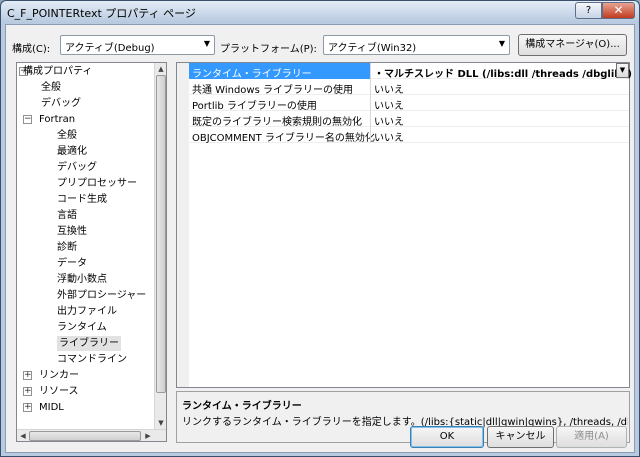  What do you see at coordinates (520, 437) in the screenshot?
I see `cancel-button: キャンセル` at bounding box center [520, 437].